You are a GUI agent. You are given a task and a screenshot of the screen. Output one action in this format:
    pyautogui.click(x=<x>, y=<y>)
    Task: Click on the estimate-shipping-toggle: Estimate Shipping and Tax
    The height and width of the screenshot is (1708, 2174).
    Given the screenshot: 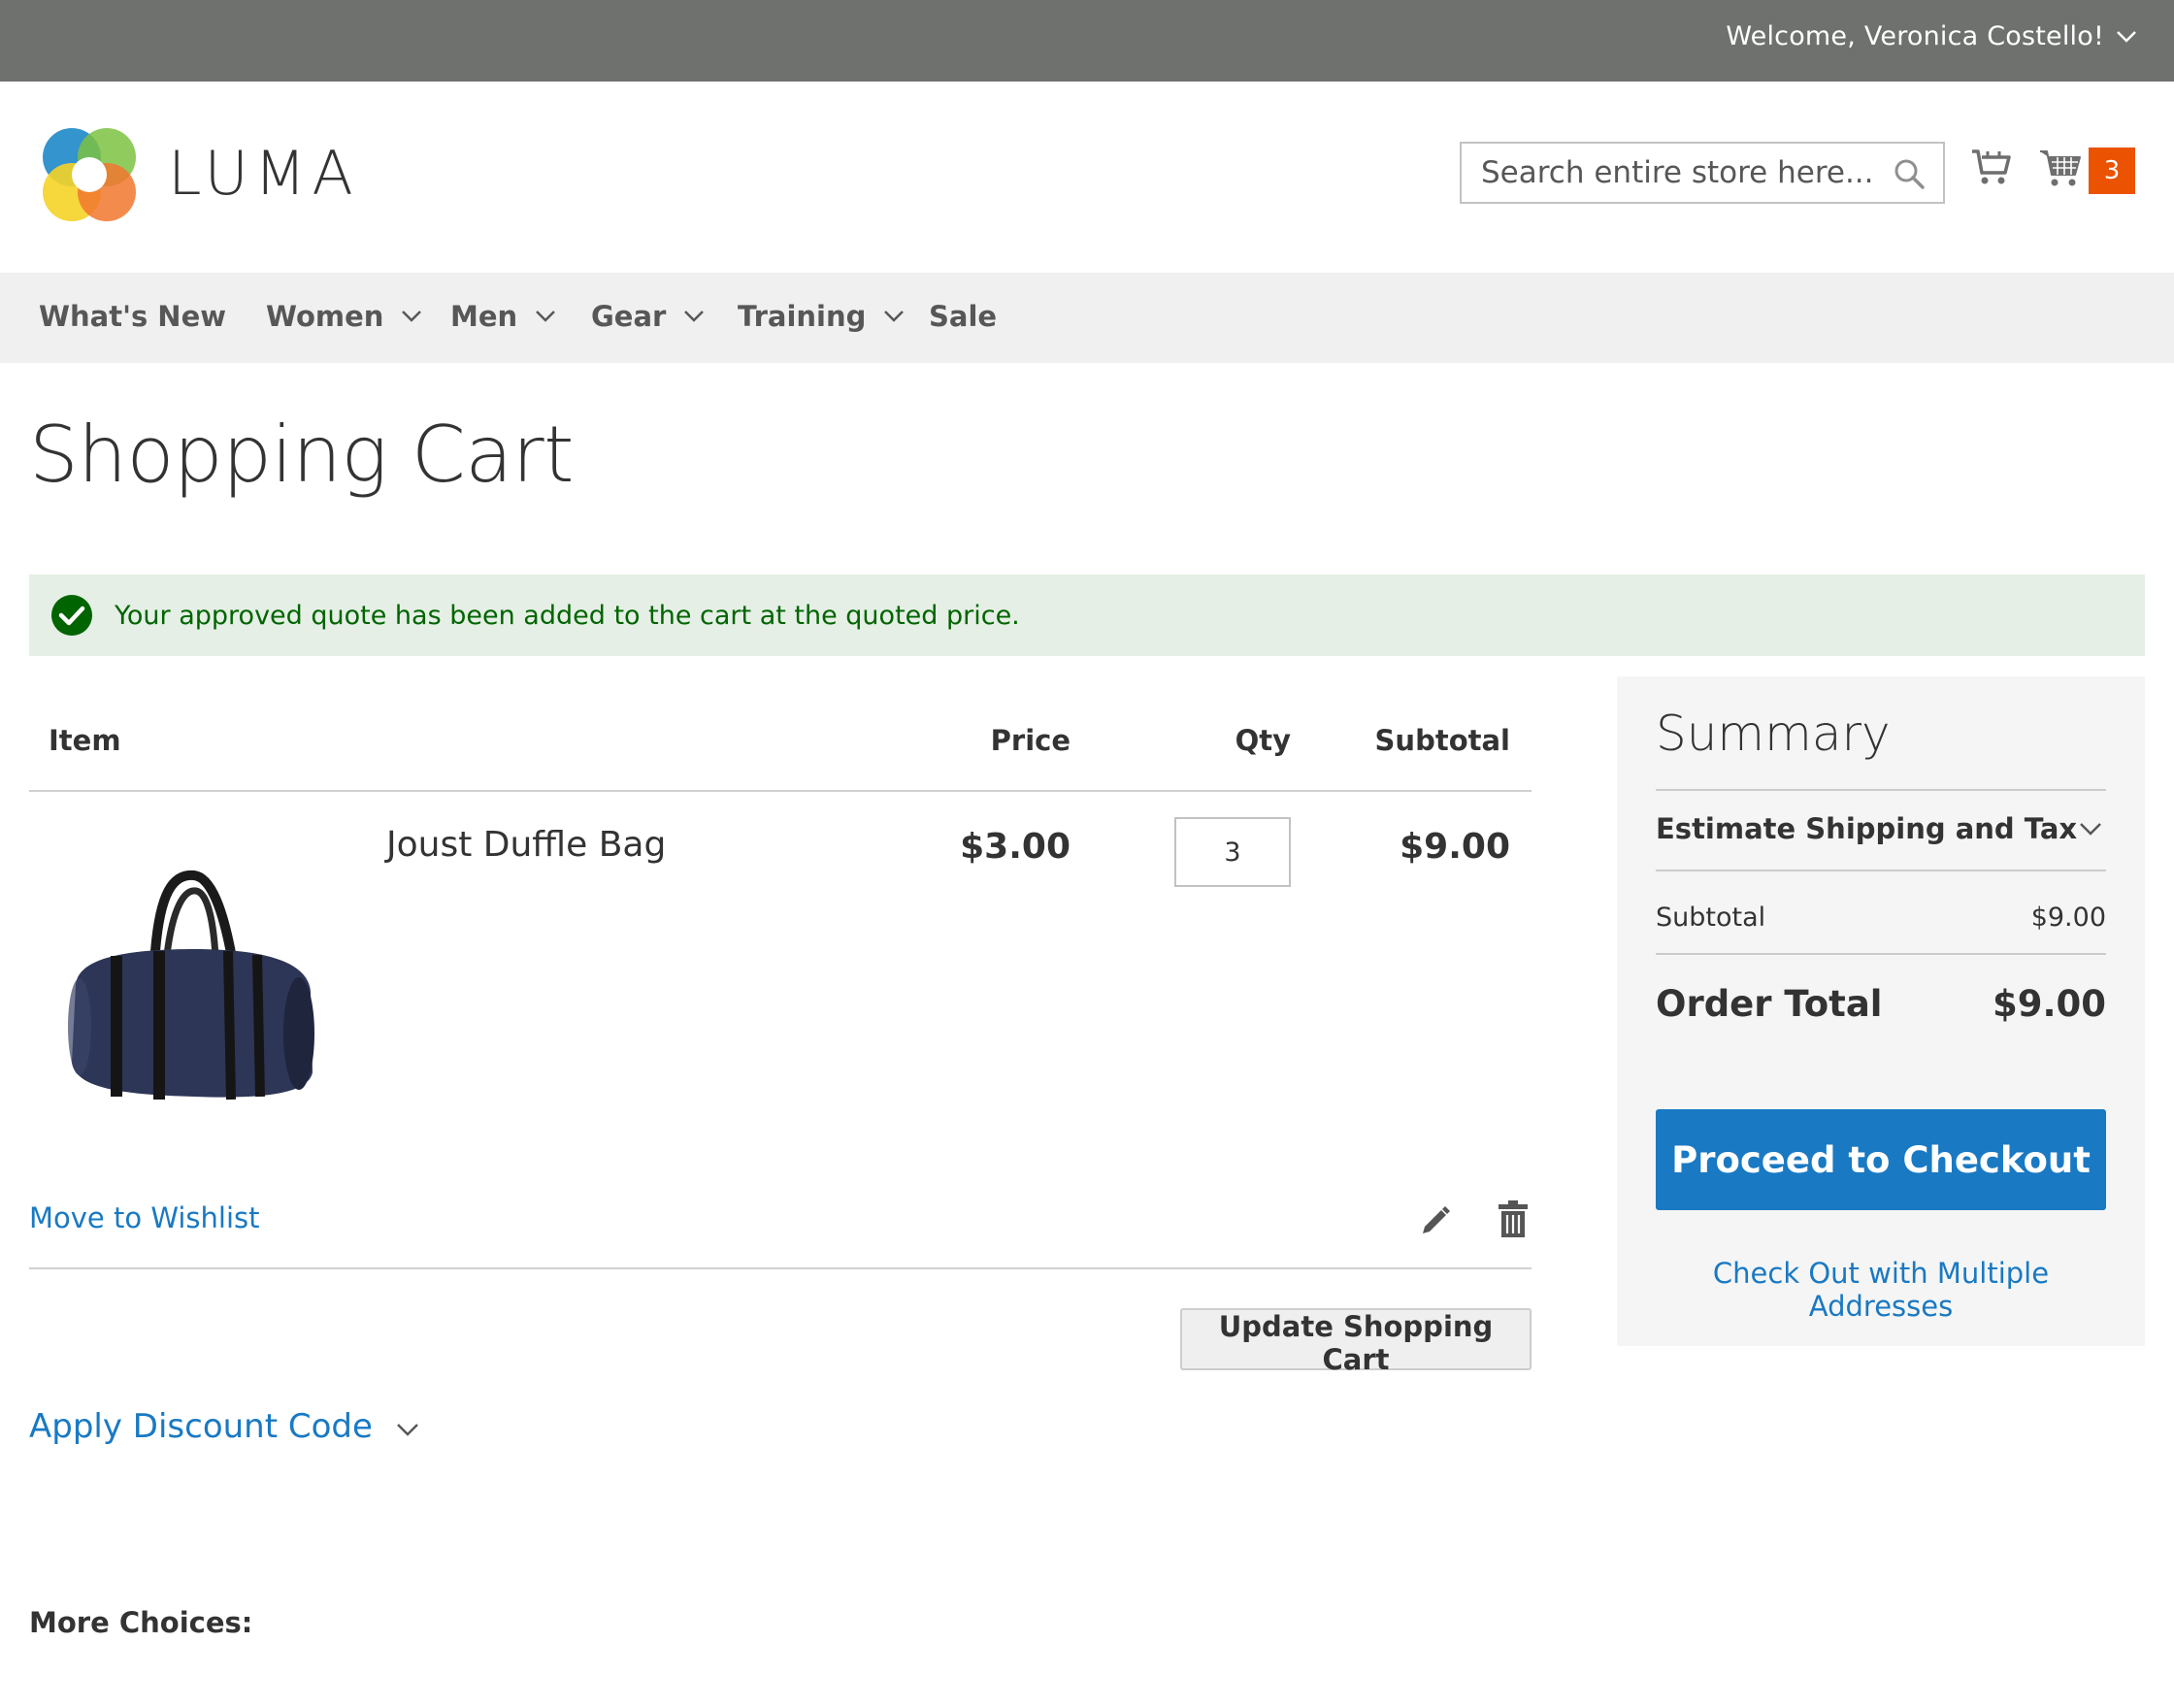 What is the action you would take?
    pyautogui.click(x=1881, y=828)
    